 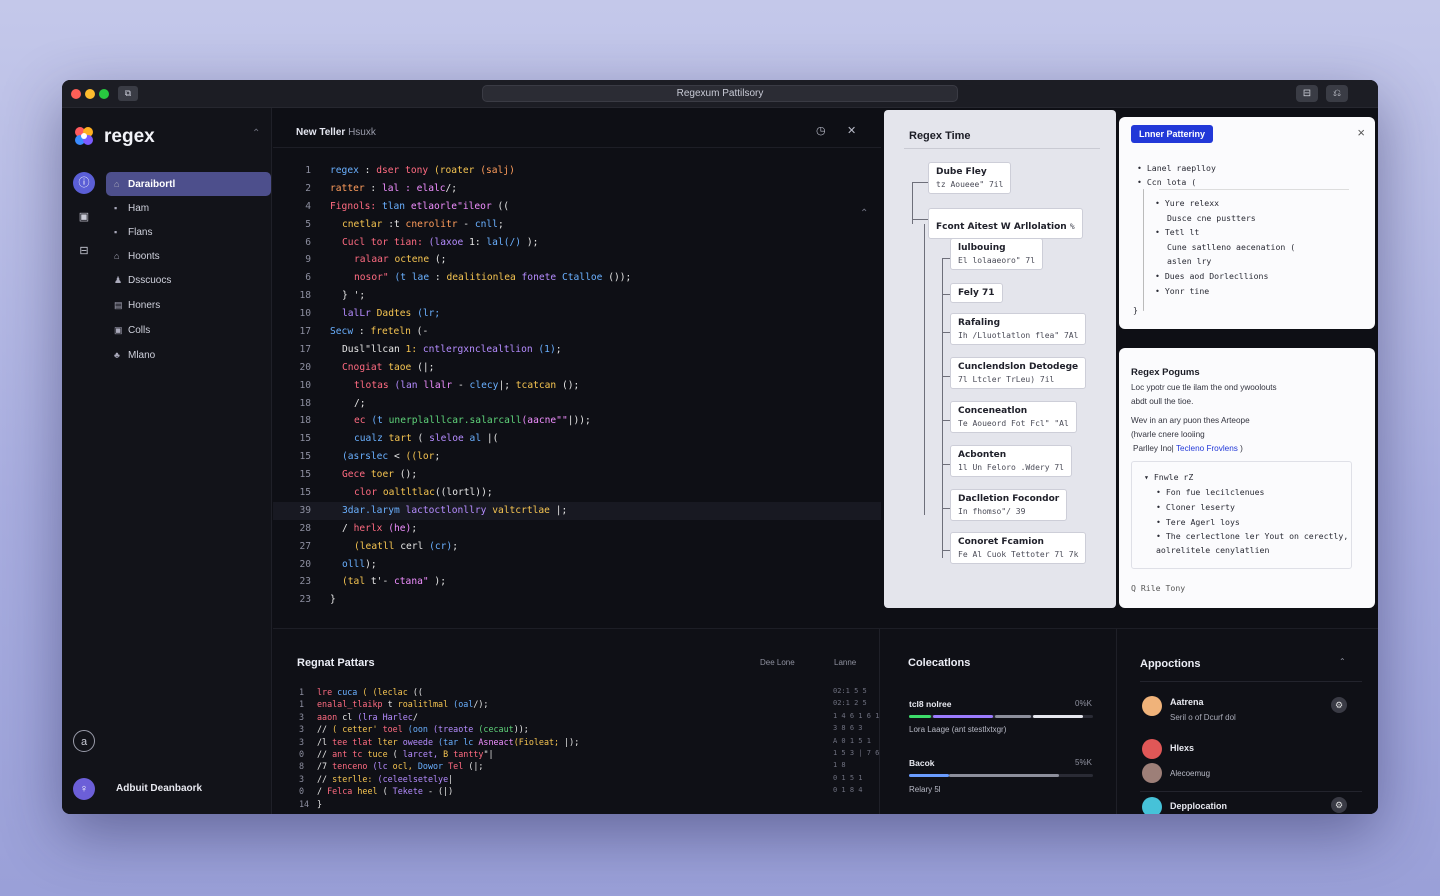 What do you see at coordinates (845, 662) in the screenshot?
I see `column-header: Lanne` at bounding box center [845, 662].